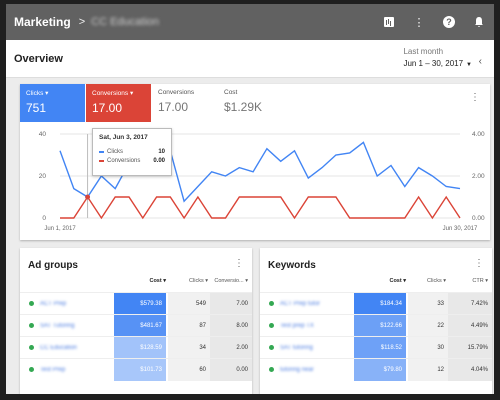 This screenshot has height=400, width=500. What do you see at coordinates (428, 304) in the screenshot?
I see `cell-clicks: 33` at bounding box center [428, 304].